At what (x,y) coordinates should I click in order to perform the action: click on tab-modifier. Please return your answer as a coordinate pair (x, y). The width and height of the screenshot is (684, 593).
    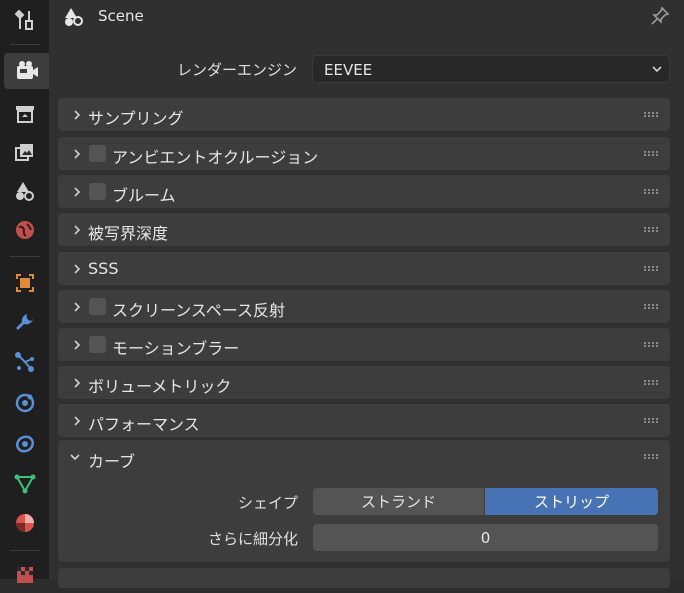
    Looking at the image, I should click on (25, 322).